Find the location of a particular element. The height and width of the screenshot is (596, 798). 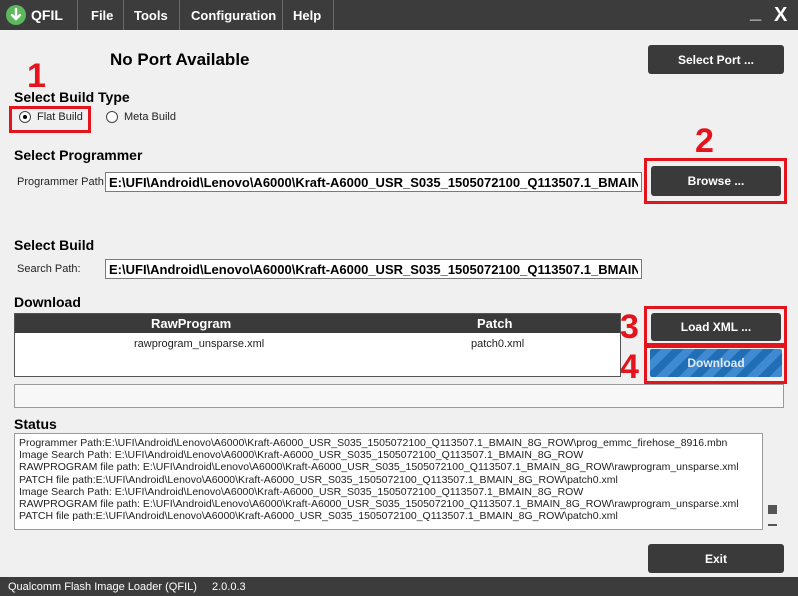

menu-file: File is located at coordinates (102, 15).